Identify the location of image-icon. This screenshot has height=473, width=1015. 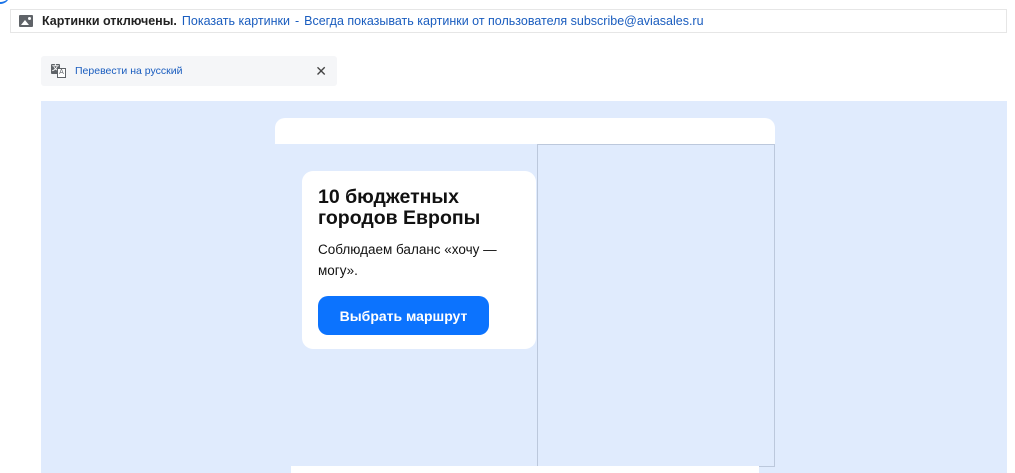
(26, 21).